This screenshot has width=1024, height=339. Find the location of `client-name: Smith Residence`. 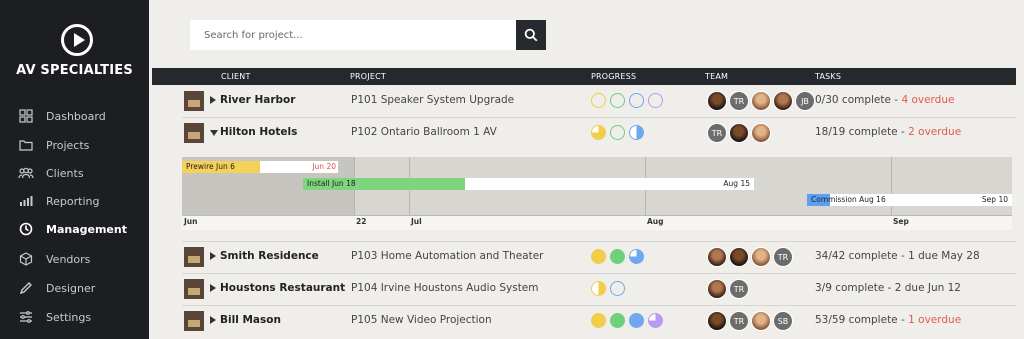

client-name: Smith Residence is located at coordinates (269, 256).